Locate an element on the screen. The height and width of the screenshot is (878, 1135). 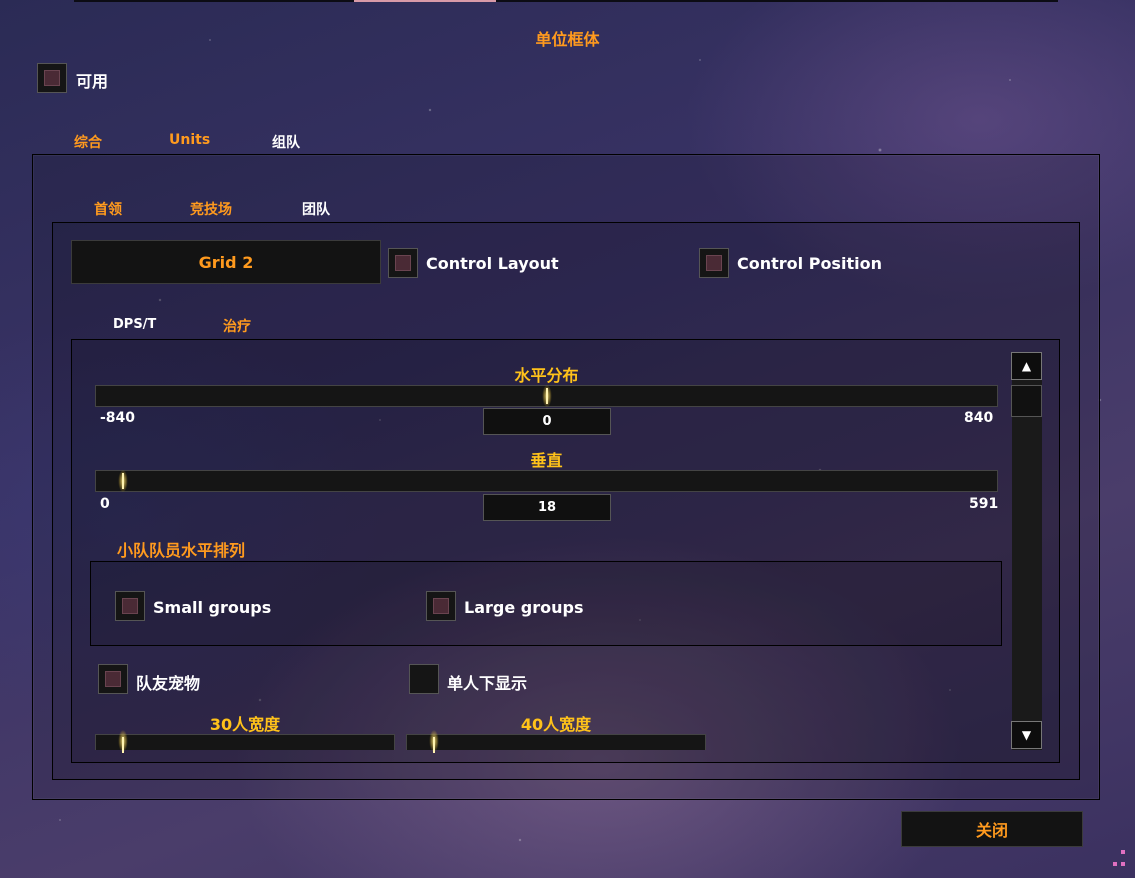
horizontal-slider is located at coordinates (546, 396).